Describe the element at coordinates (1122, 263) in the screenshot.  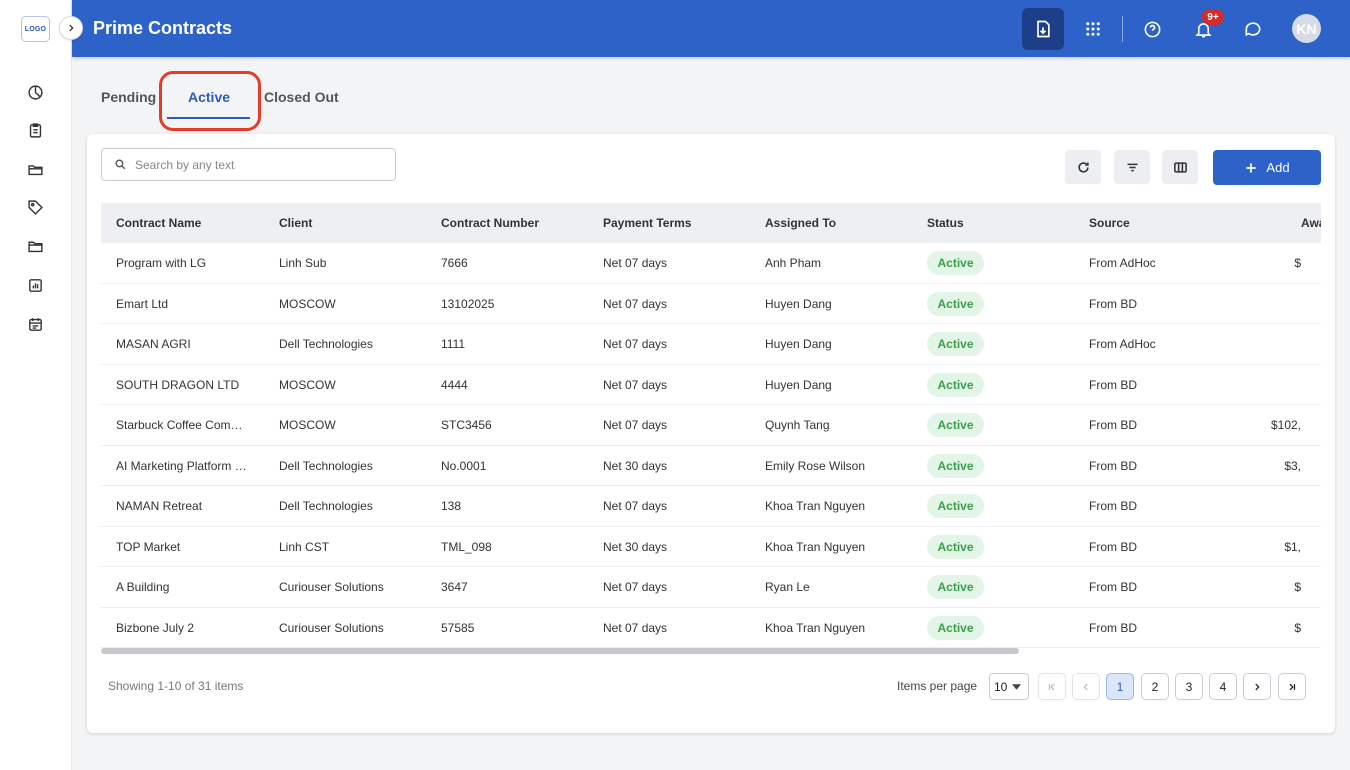
I see `cell-source: From AdHoc` at that location.